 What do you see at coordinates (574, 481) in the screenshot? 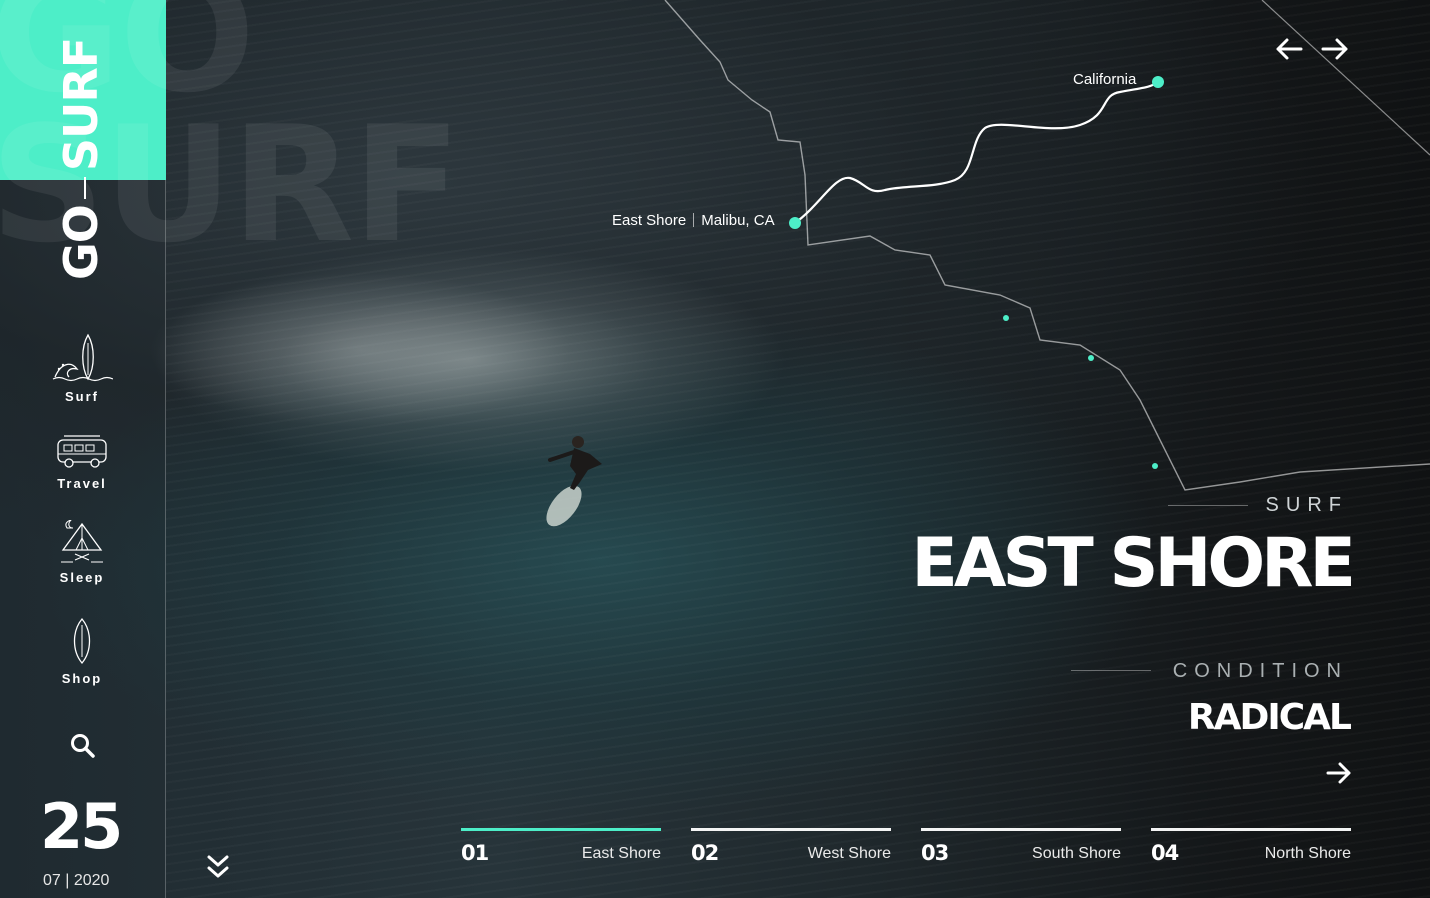
I see `surfer-figure` at bounding box center [574, 481].